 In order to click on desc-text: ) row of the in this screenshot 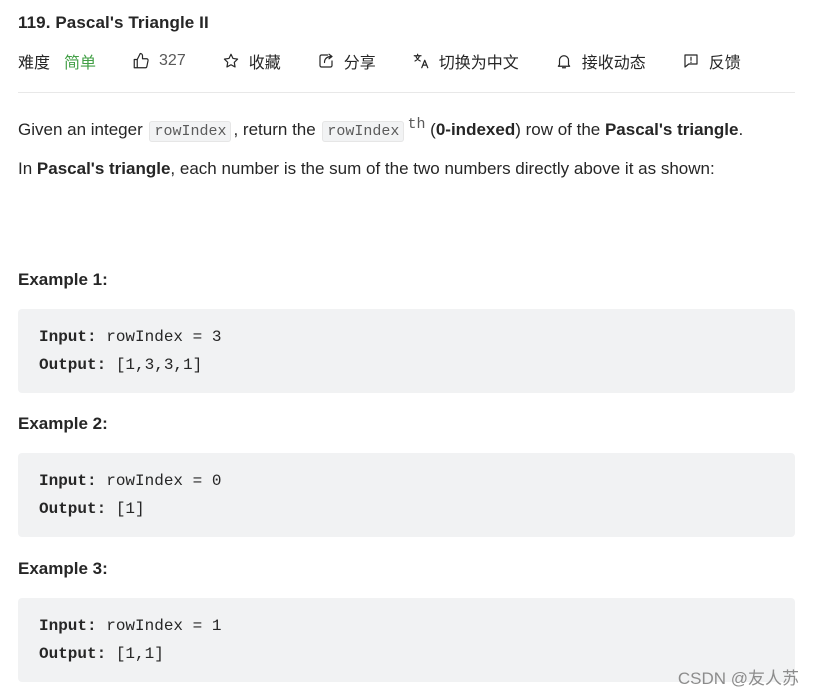, I will do `click(560, 129)`.